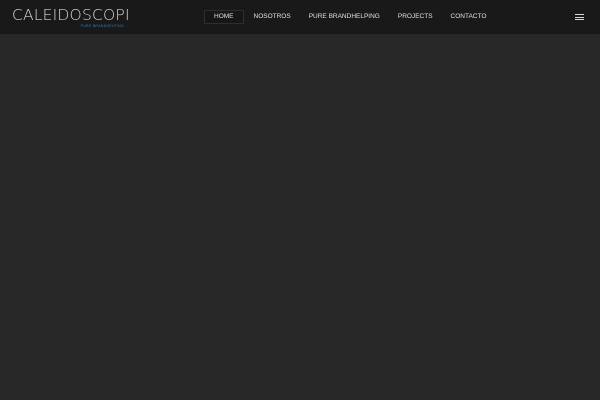 The height and width of the screenshot is (400, 600). Describe the element at coordinates (272, 17) in the screenshot. I see `nav-item-nosotros: NOSOTROS` at that location.